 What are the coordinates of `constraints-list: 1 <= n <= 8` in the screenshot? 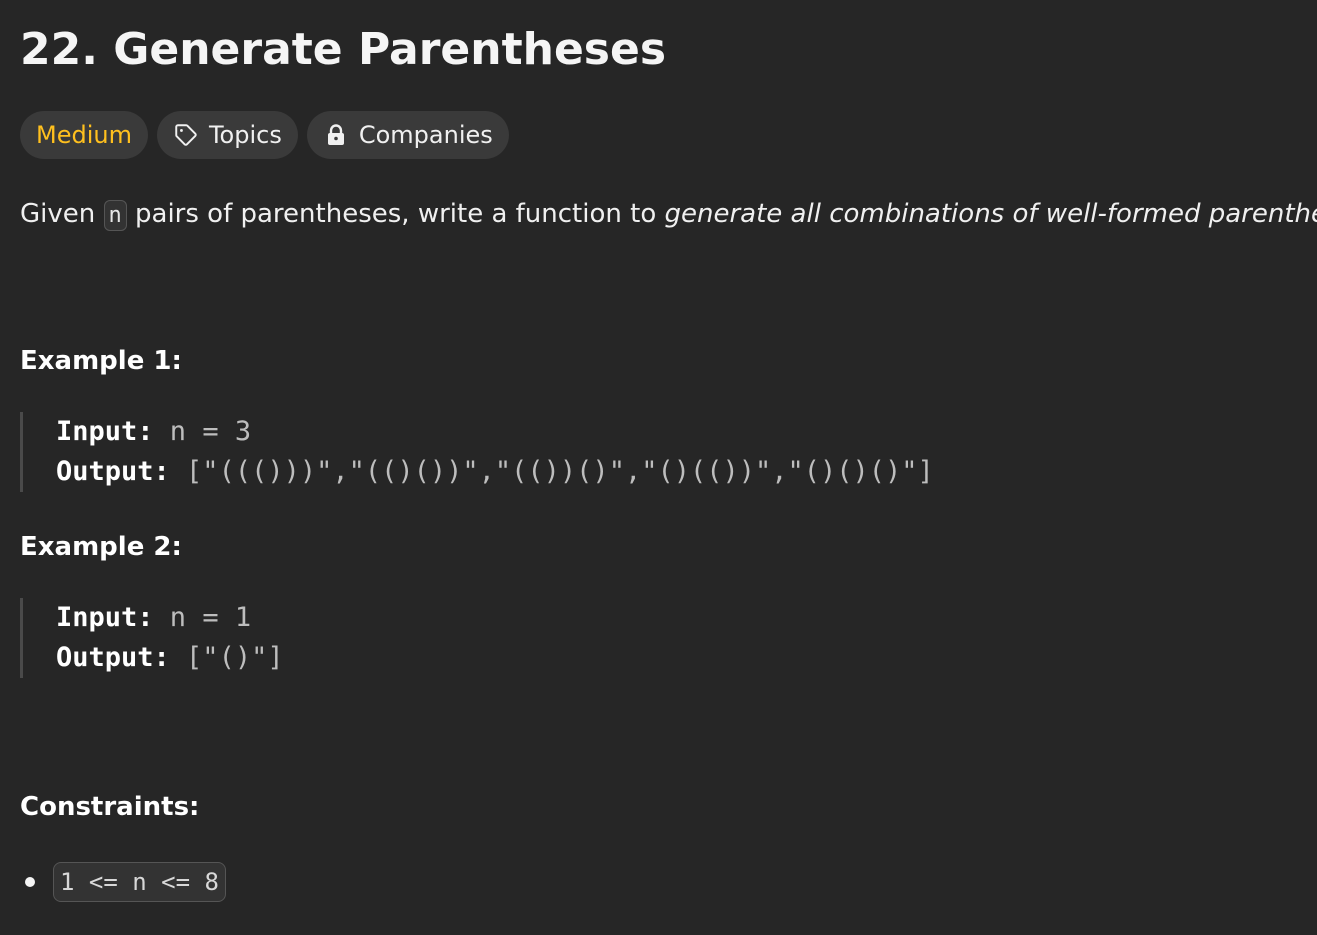 It's located at (123, 882).